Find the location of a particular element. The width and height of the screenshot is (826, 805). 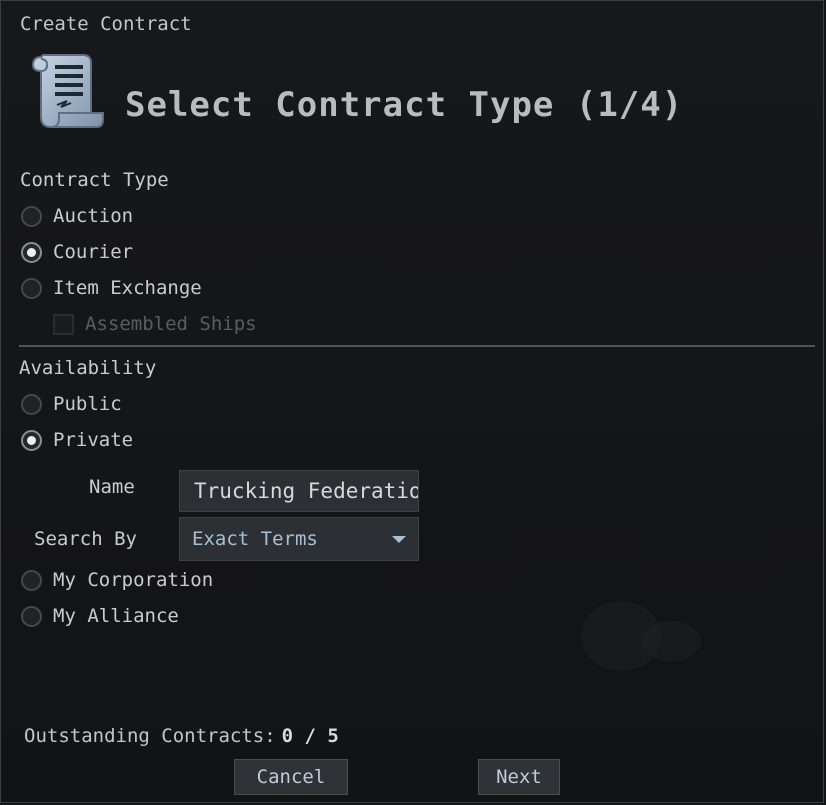

cancel-button: Cancel is located at coordinates (291, 777).